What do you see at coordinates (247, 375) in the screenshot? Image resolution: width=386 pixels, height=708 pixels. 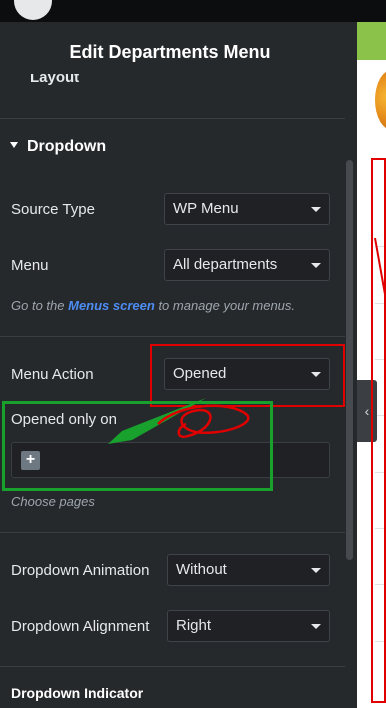 I see `annotation-red-box` at bounding box center [247, 375].